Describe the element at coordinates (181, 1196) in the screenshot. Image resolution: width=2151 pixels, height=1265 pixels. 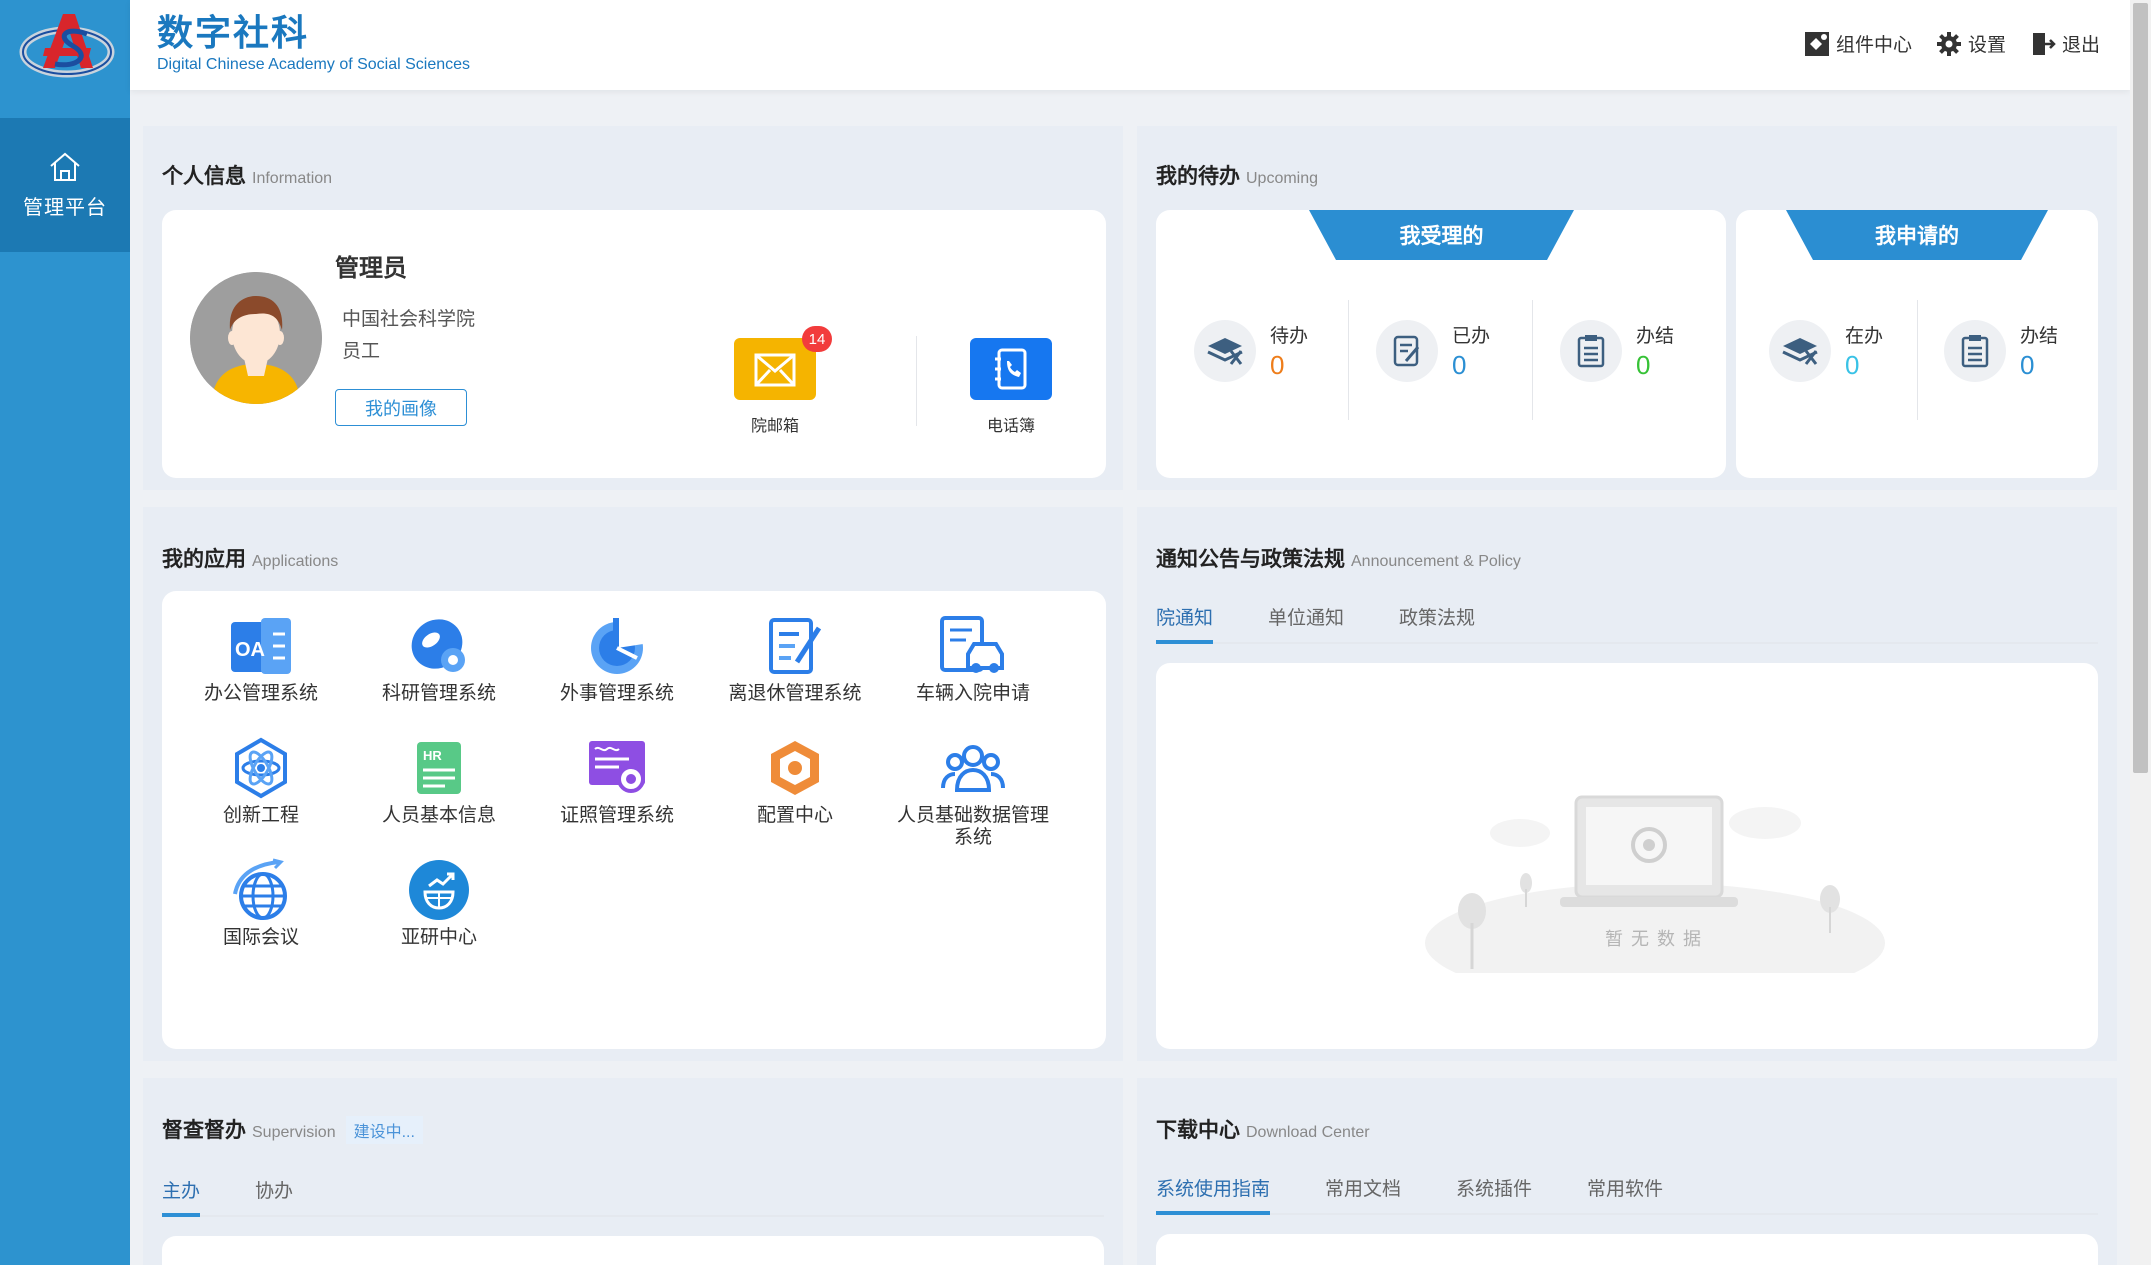
I see `tab-host: 主办` at that location.